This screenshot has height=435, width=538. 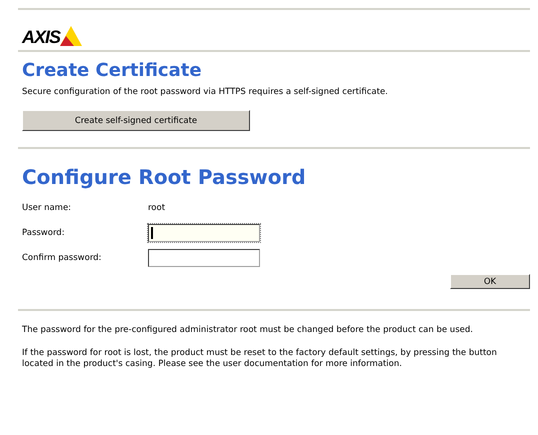 What do you see at coordinates (71, 36) in the screenshot?
I see `triangle-logo-icon` at bounding box center [71, 36].